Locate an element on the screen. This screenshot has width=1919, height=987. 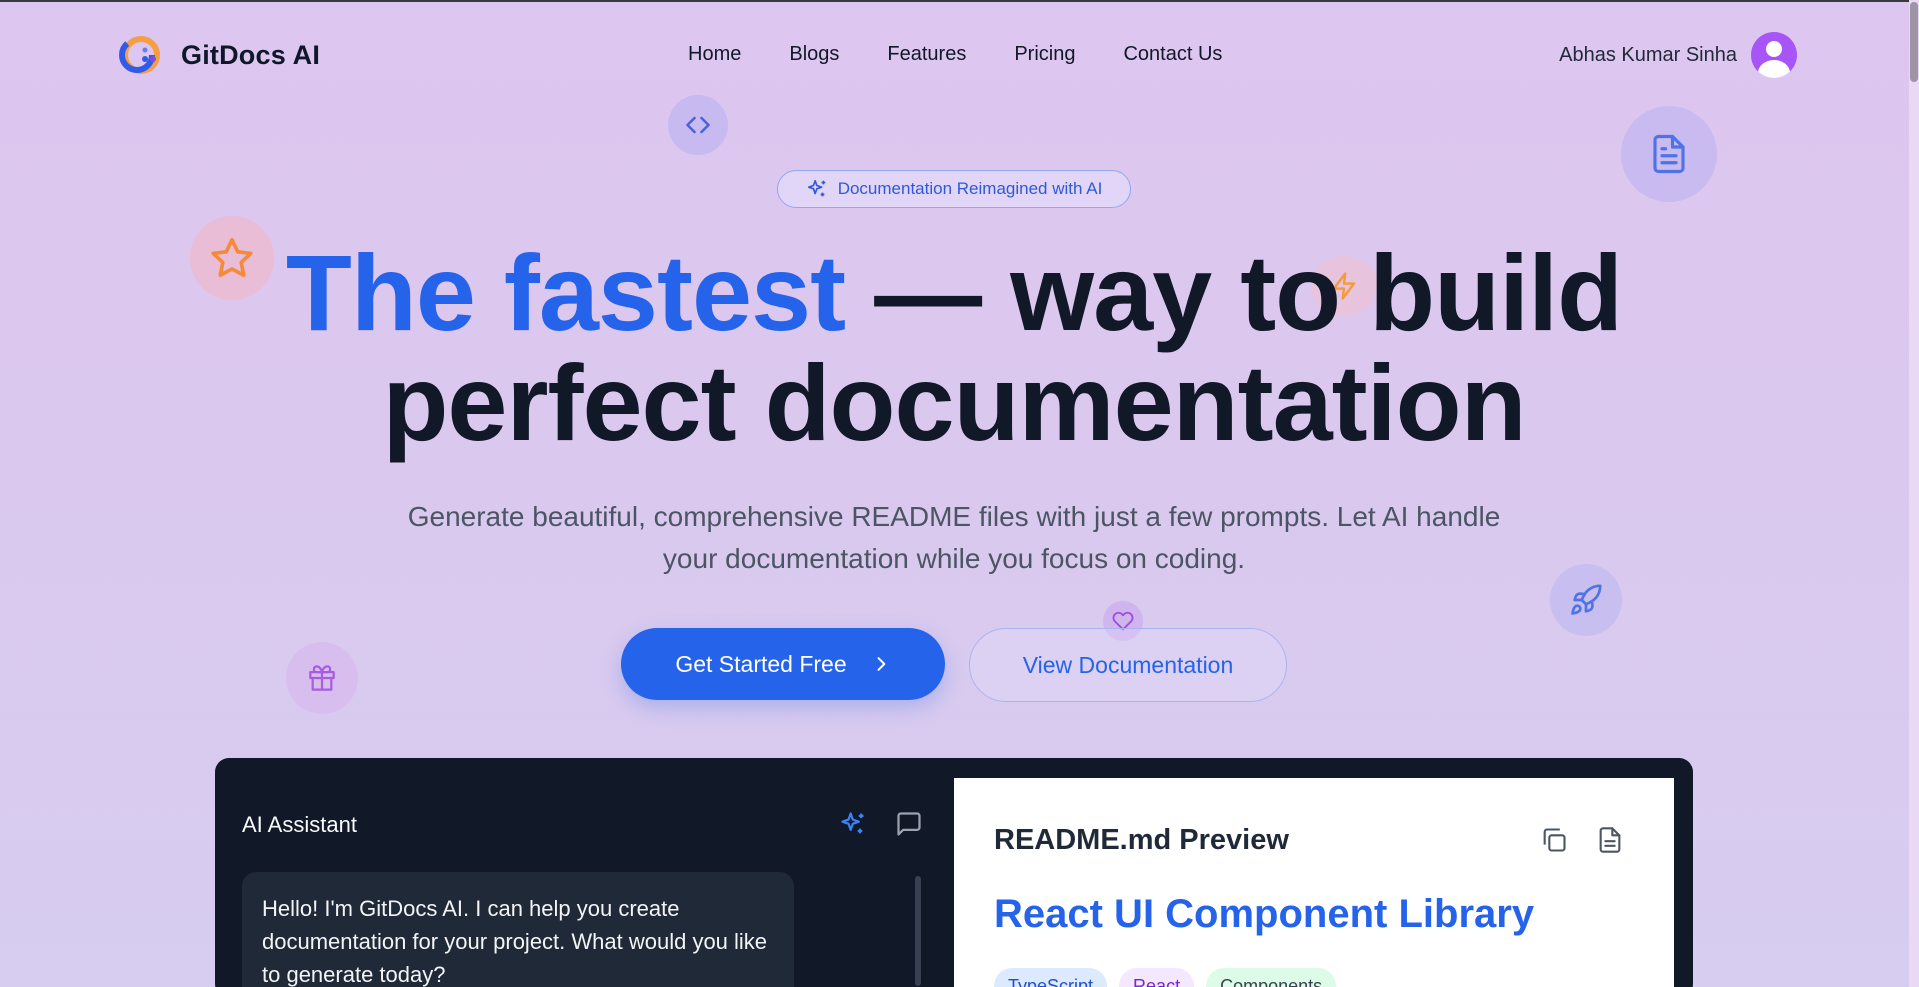
rocket-bubble is located at coordinates (1586, 600).